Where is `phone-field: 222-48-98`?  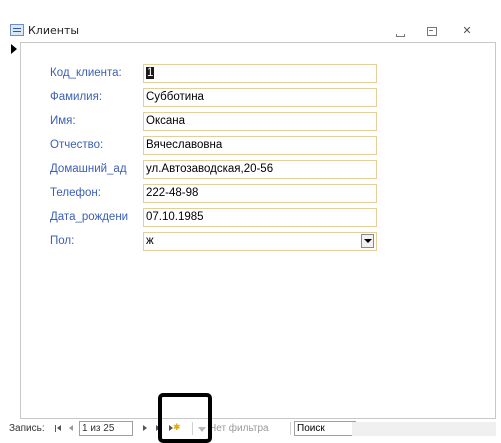
phone-field: 222-48-98 is located at coordinates (260, 193).